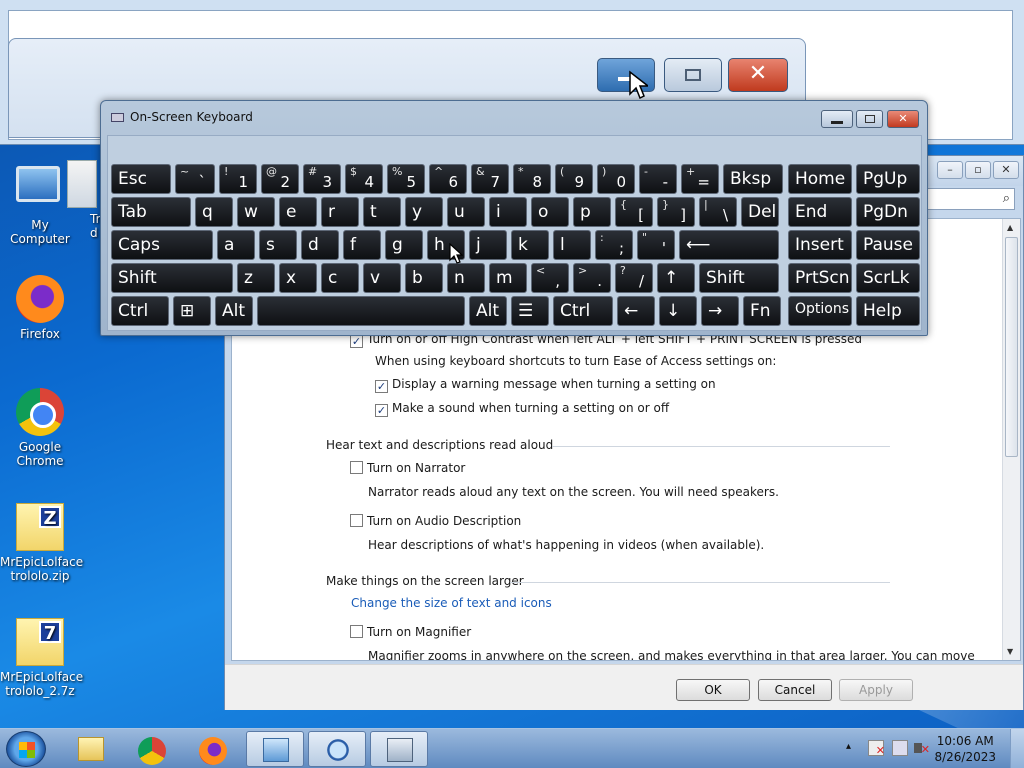 The height and width of the screenshot is (768, 1024). Describe the element at coordinates (530, 245) in the screenshot. I see `key-k: k` at that location.